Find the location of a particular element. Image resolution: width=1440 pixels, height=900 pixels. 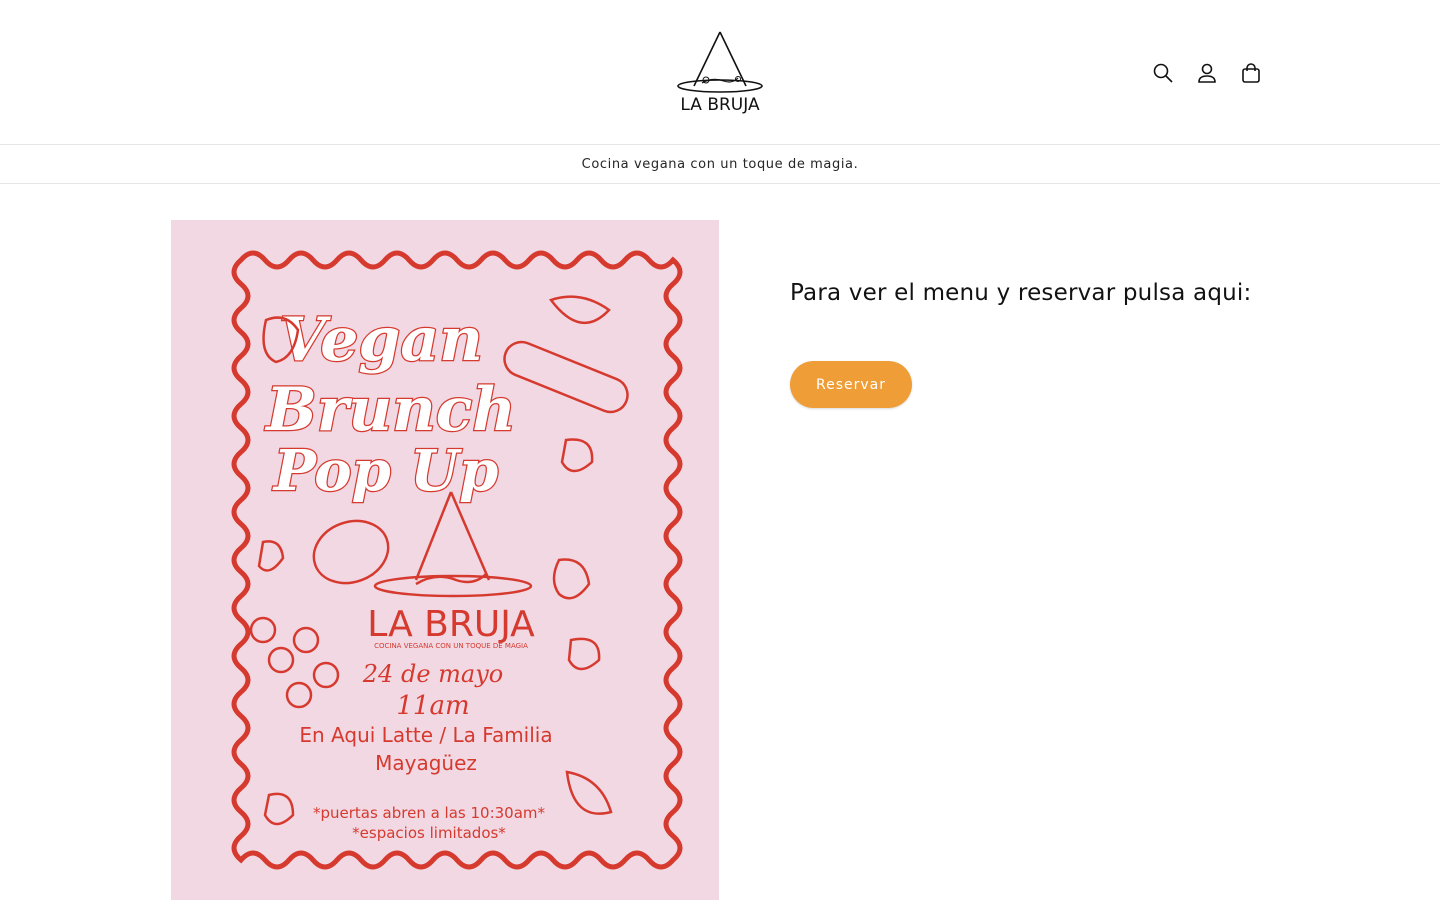

search-icon is located at coordinates (1163, 73).